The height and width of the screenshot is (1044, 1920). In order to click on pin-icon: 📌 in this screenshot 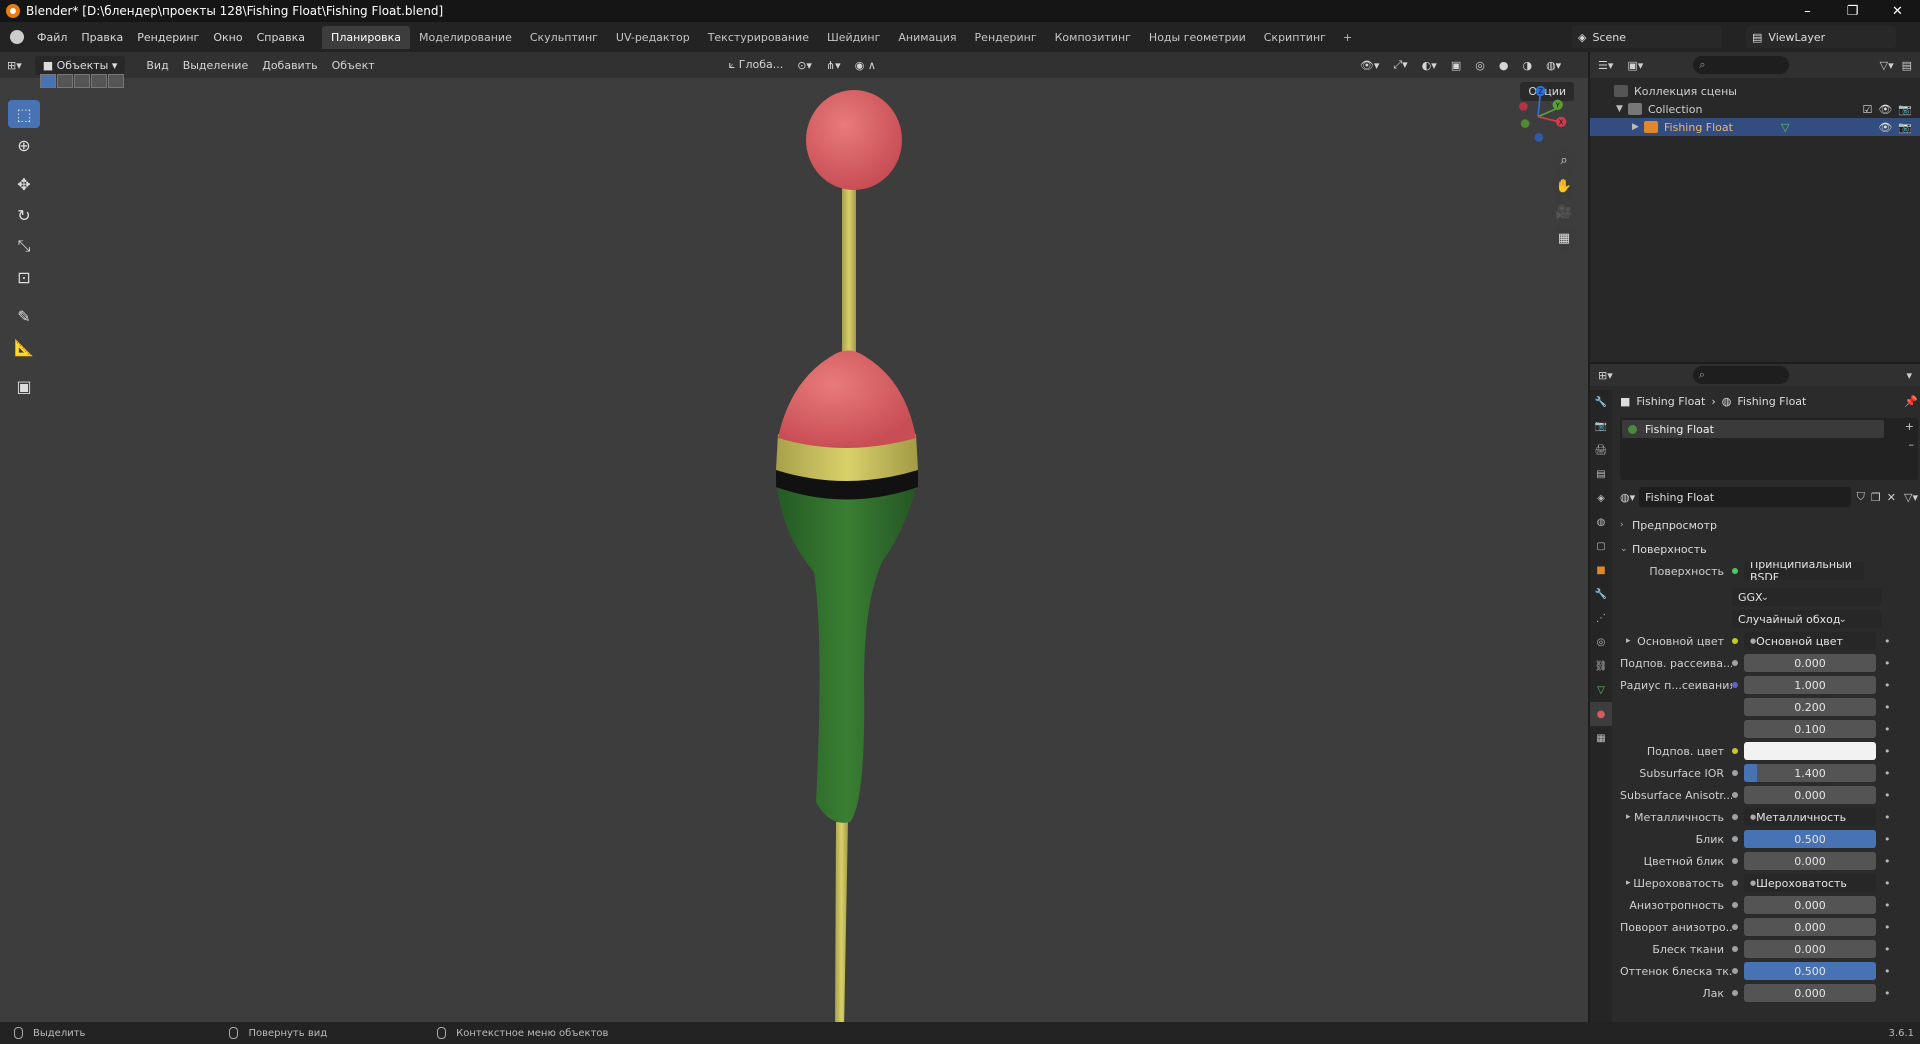, I will do `click(1911, 401)`.